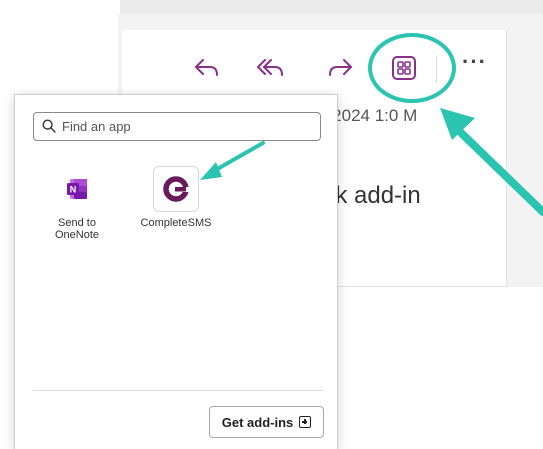  I want to click on more-options-button: ···, so click(474, 62).